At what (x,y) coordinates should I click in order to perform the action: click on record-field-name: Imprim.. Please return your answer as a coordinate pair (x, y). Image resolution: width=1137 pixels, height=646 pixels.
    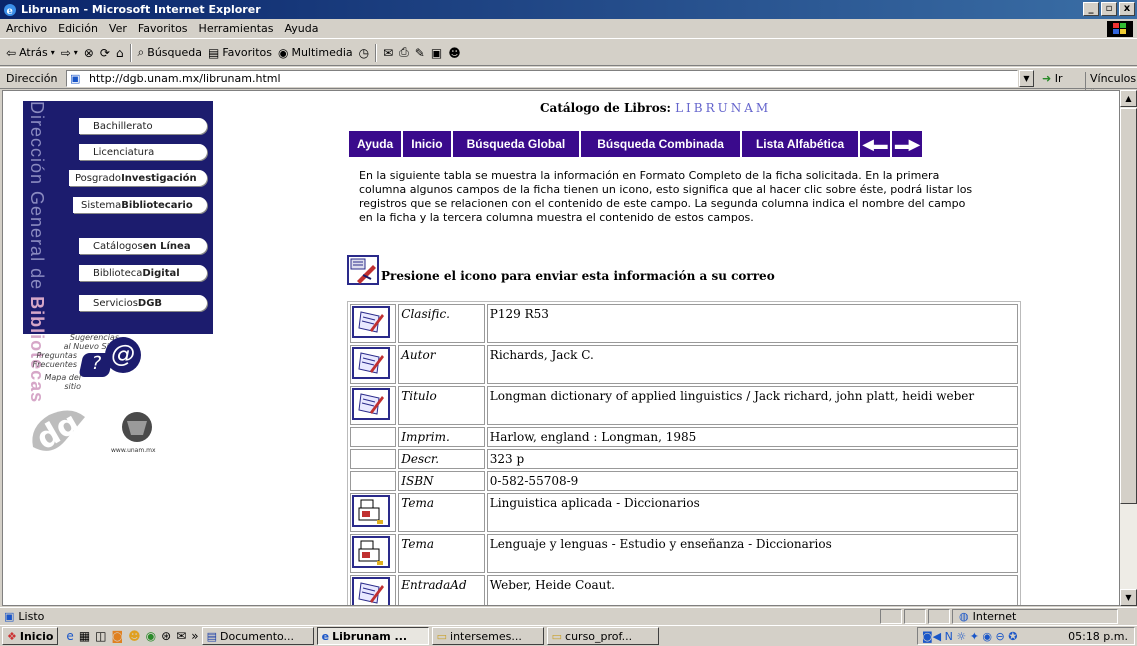
    Looking at the image, I should click on (441, 437).